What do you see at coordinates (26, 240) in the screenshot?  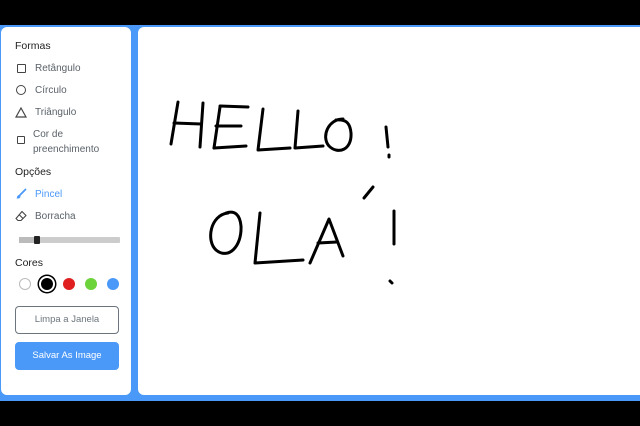 I see `brush-size-fill` at bounding box center [26, 240].